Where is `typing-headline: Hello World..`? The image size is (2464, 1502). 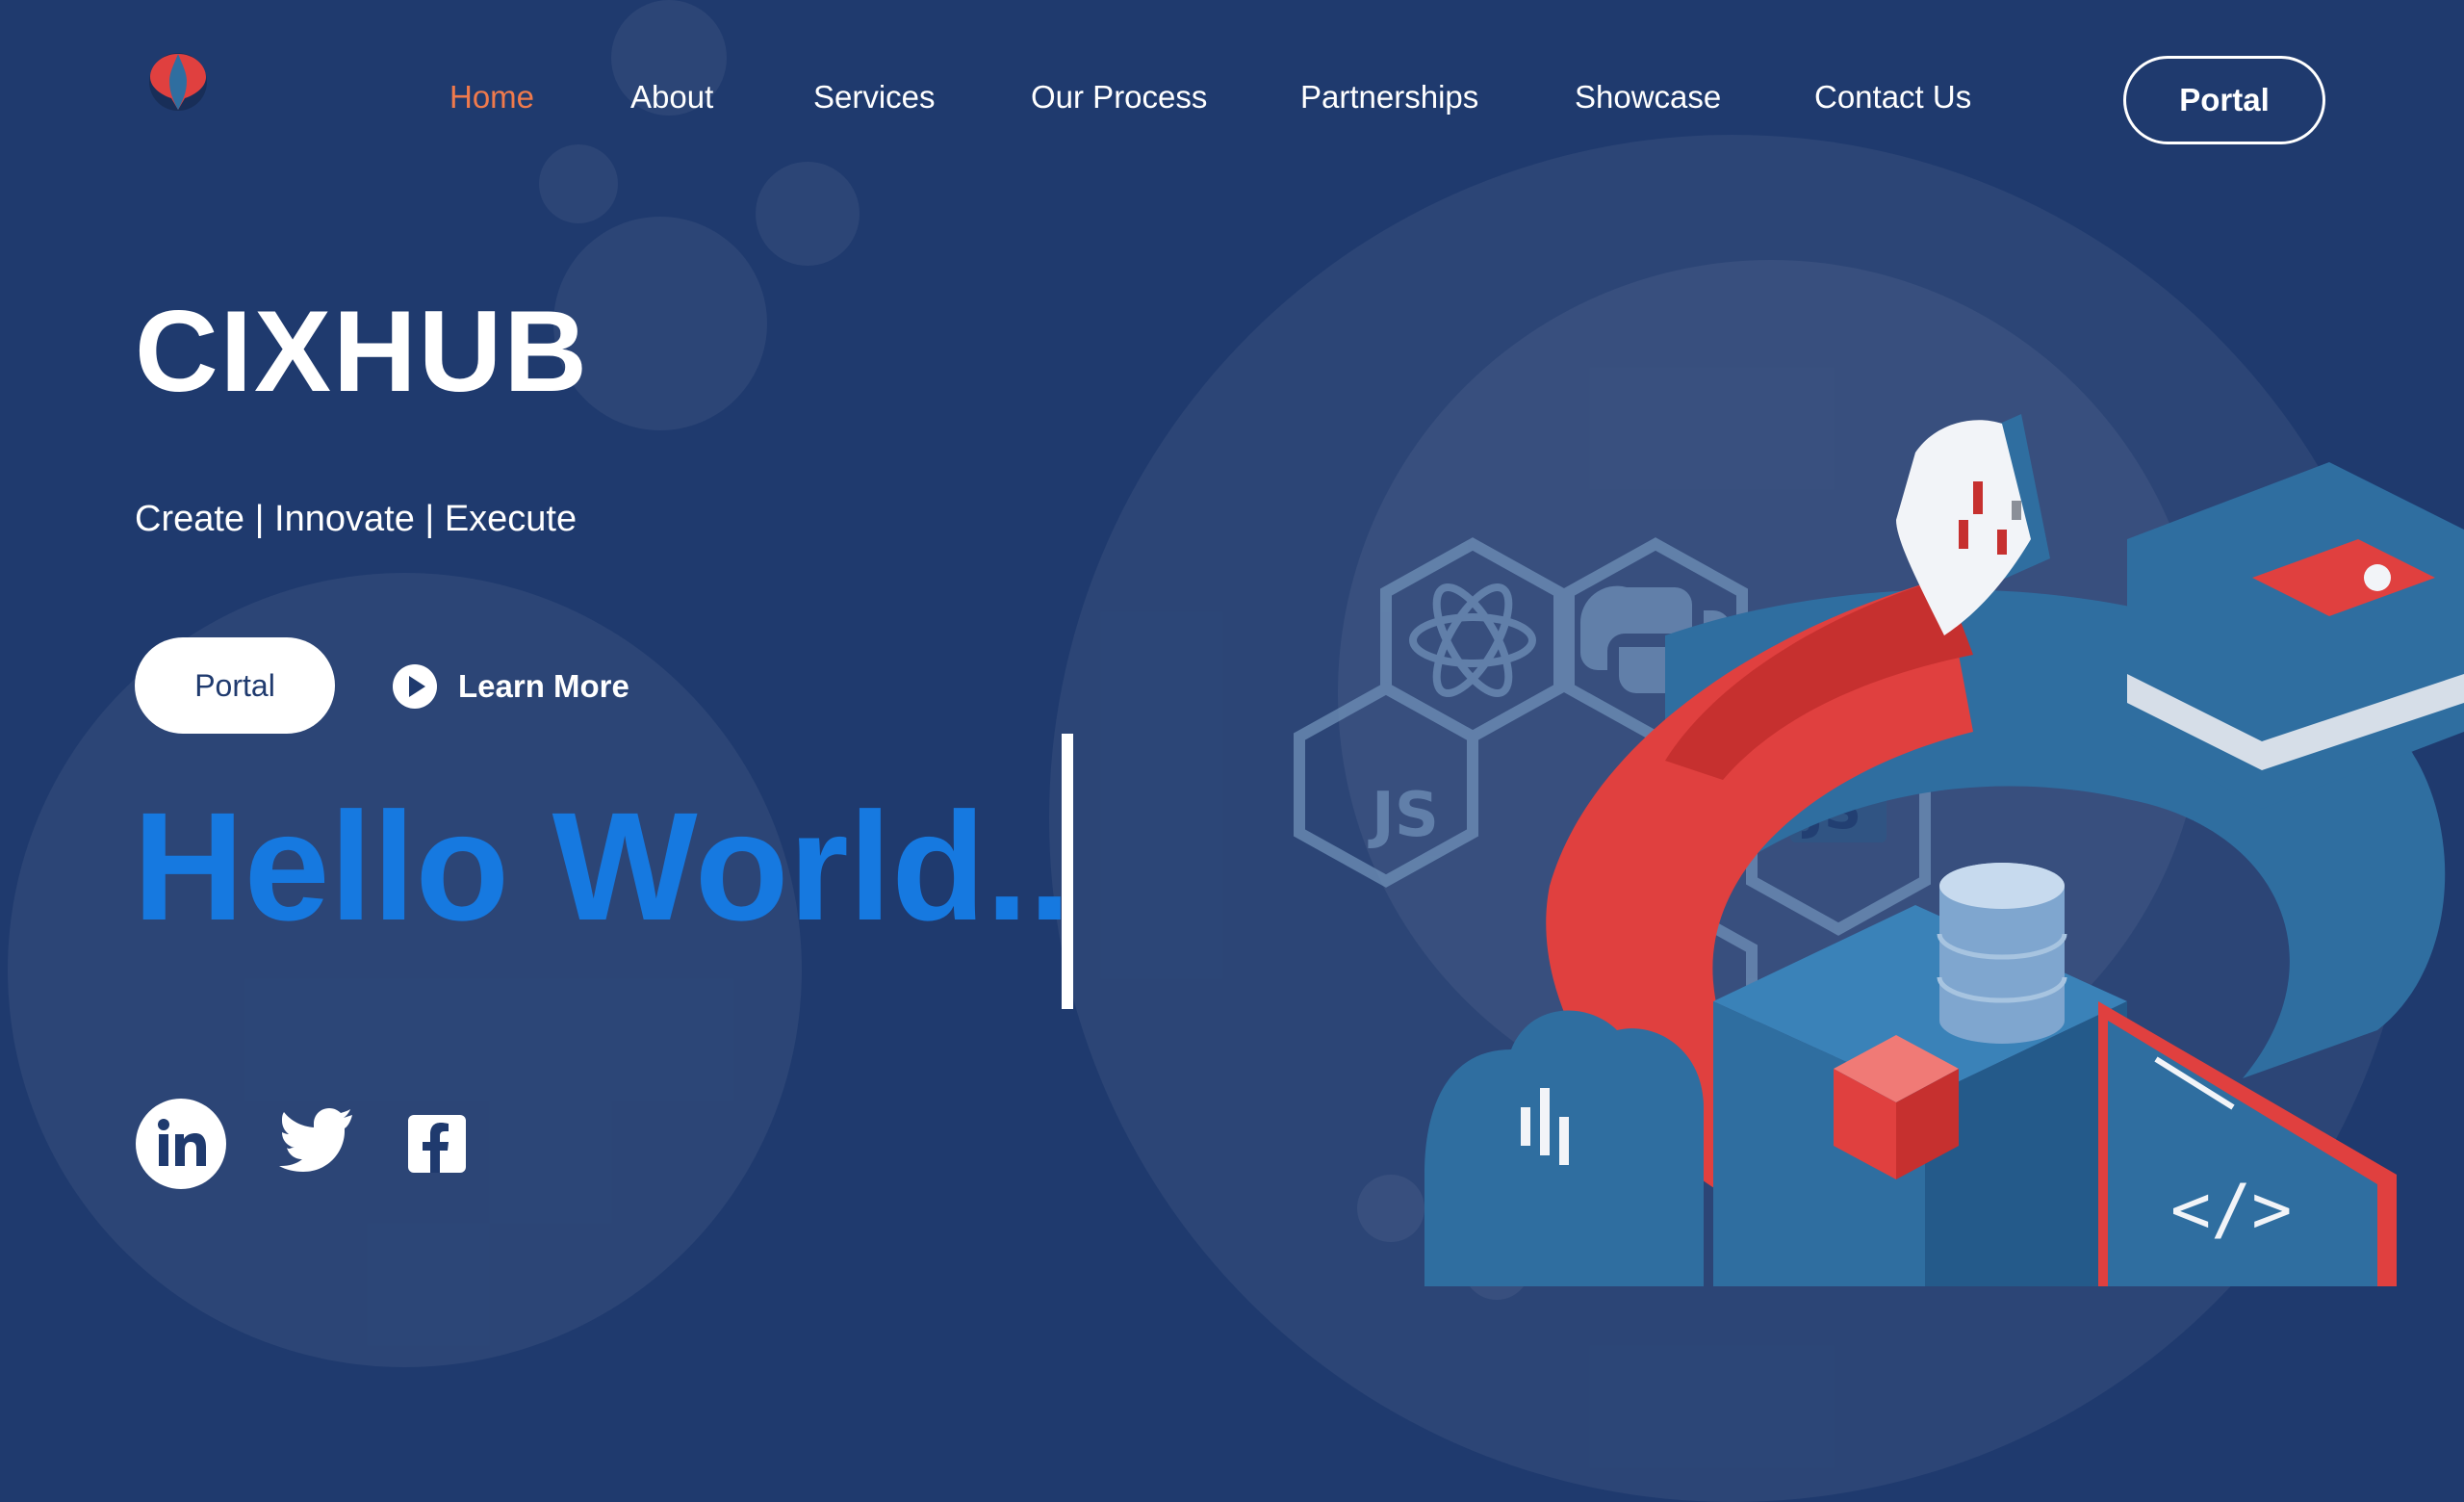 typing-headline: Hello World.. is located at coordinates (602, 866).